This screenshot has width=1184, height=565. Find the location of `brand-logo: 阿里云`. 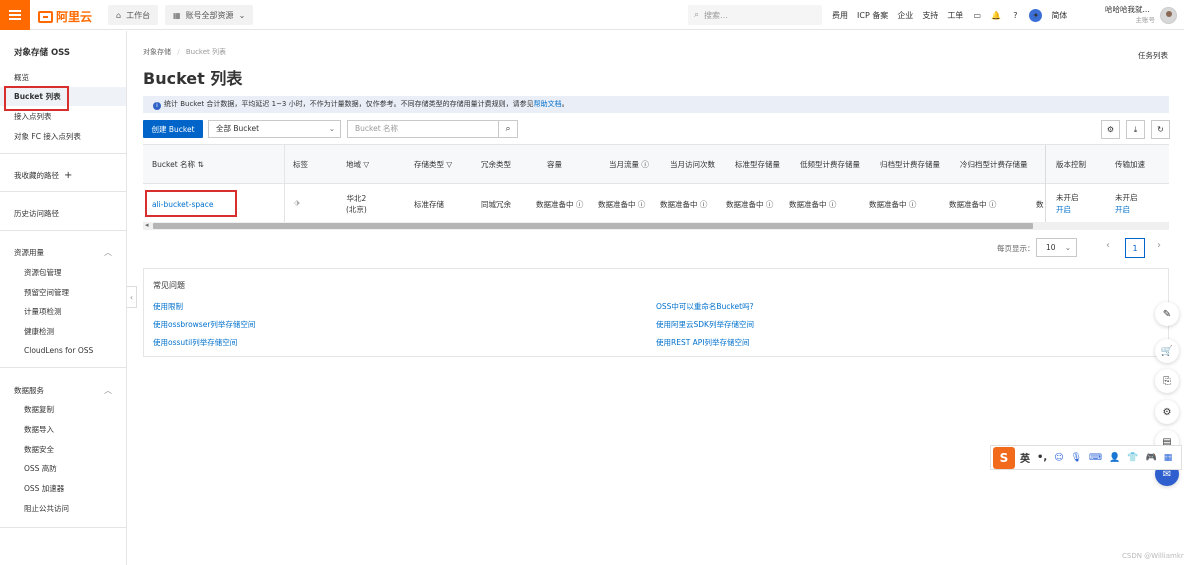

brand-logo: 阿里云 is located at coordinates (65, 16).